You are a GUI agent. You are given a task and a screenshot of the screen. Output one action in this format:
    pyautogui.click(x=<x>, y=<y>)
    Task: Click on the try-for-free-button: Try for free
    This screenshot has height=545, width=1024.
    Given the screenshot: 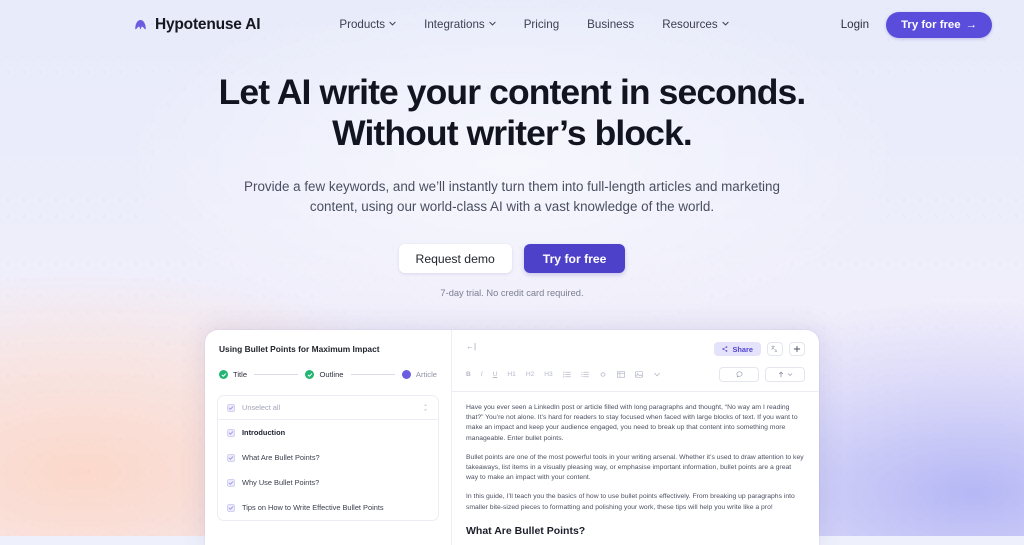 What is the action you would take?
    pyautogui.click(x=574, y=258)
    